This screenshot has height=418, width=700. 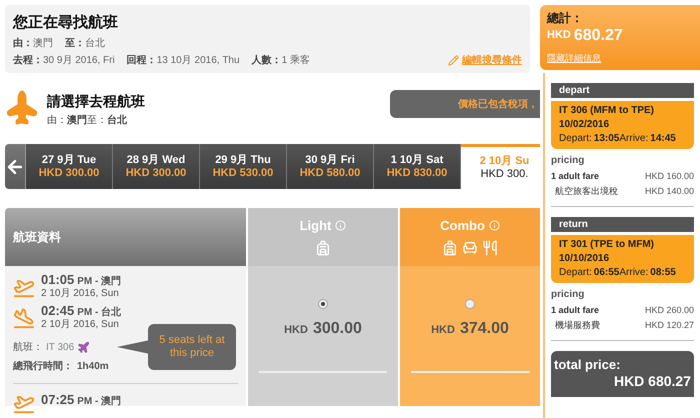 What do you see at coordinates (669, 310) in the screenshot?
I see `price-line-amount: HKD 260.00` at bounding box center [669, 310].